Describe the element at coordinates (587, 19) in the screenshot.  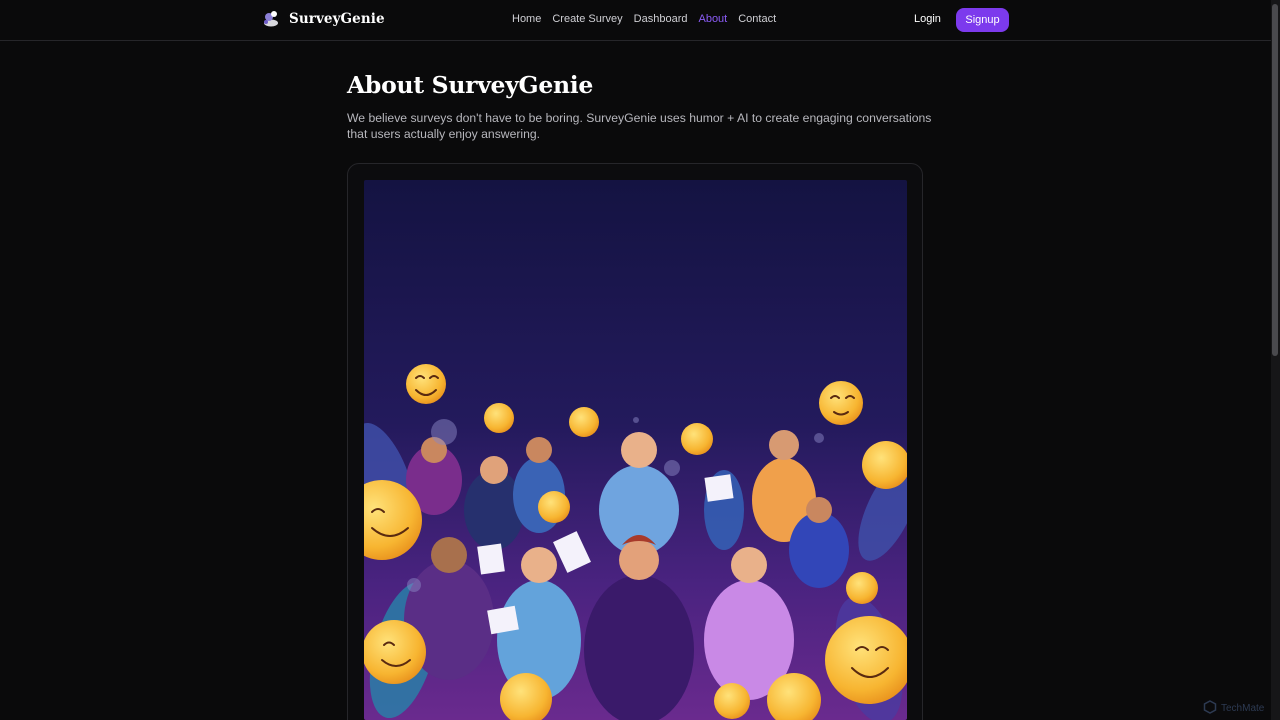
I see `nav-create-survey: Create Survey` at that location.